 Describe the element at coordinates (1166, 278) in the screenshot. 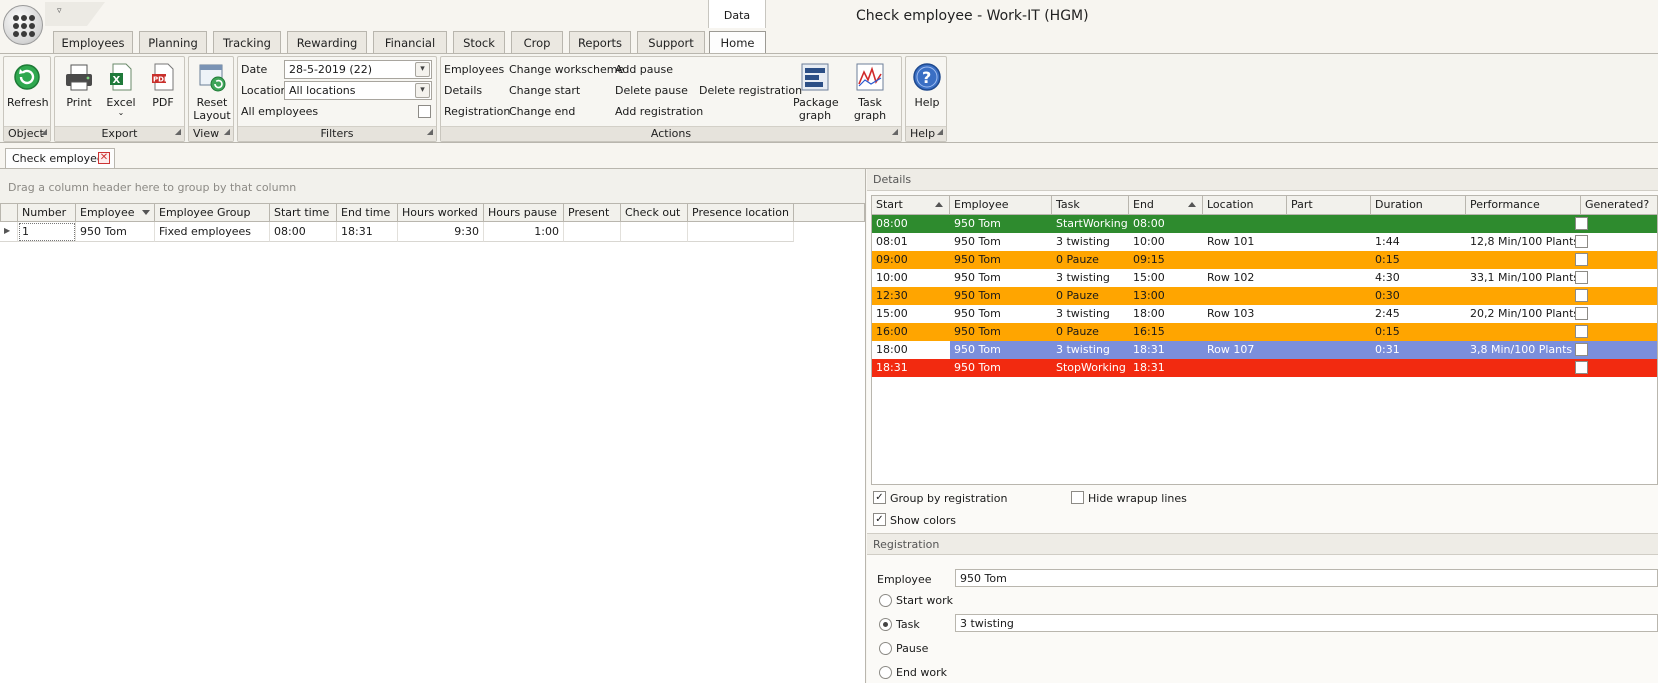

I see `cell-end: 15:00` at that location.